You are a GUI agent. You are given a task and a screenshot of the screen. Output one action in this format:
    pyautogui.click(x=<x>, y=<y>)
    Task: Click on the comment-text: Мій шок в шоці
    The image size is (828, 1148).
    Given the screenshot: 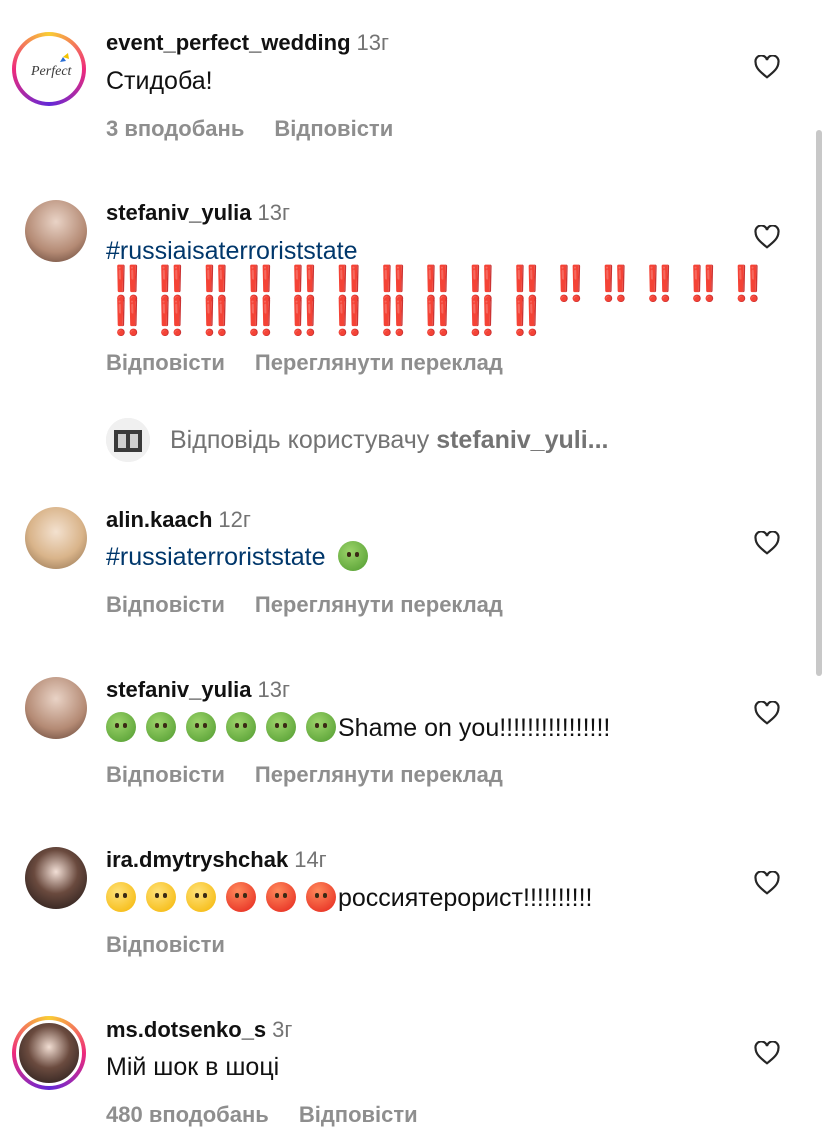 What is the action you would take?
    pyautogui.click(x=193, y=1067)
    